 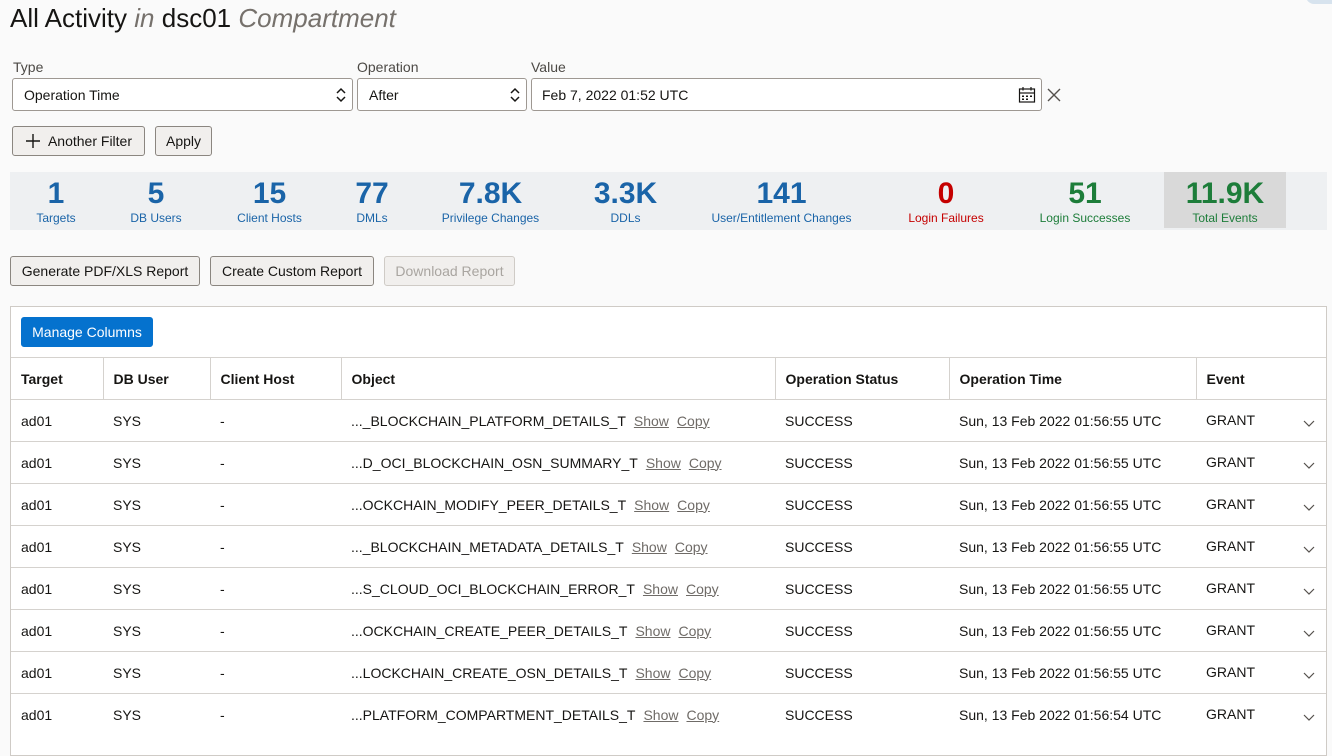 I want to click on cell-operation-time: Sun, 13 Feb 2022 01:56:54 UTC, so click(x=1072, y=714).